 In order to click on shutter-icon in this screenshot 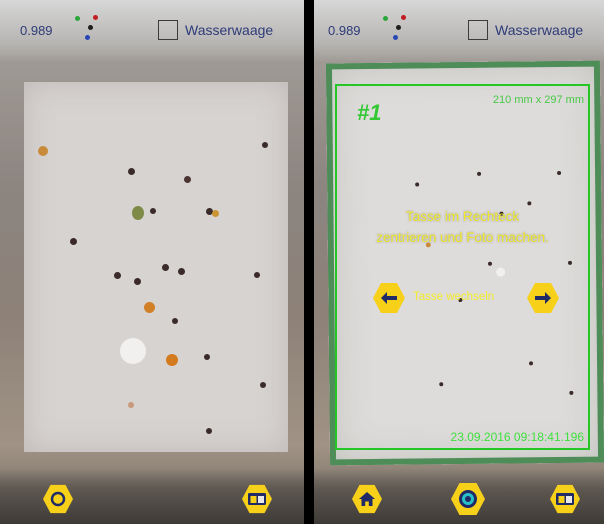, I will do `click(468, 499)`.